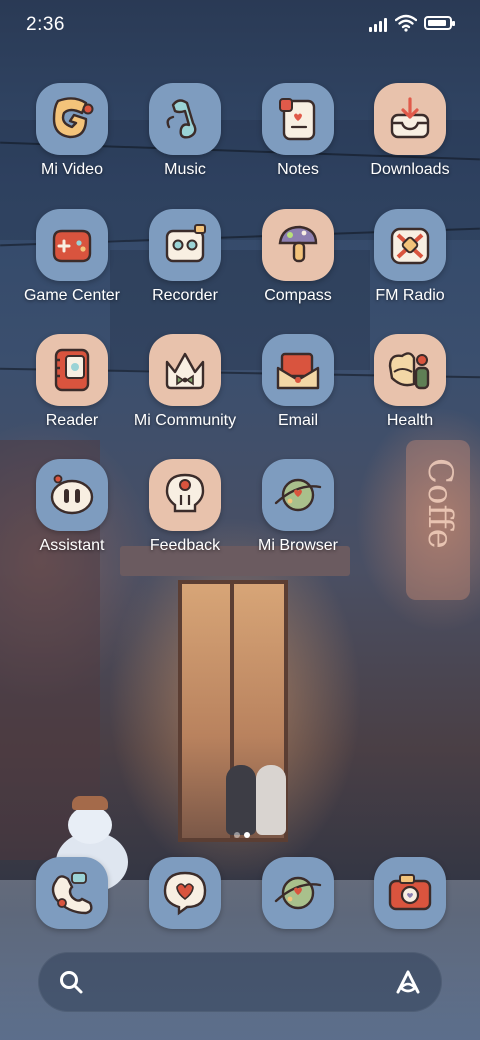 The height and width of the screenshot is (1040, 480). What do you see at coordinates (298, 119) in the screenshot?
I see `notes-icon` at bounding box center [298, 119].